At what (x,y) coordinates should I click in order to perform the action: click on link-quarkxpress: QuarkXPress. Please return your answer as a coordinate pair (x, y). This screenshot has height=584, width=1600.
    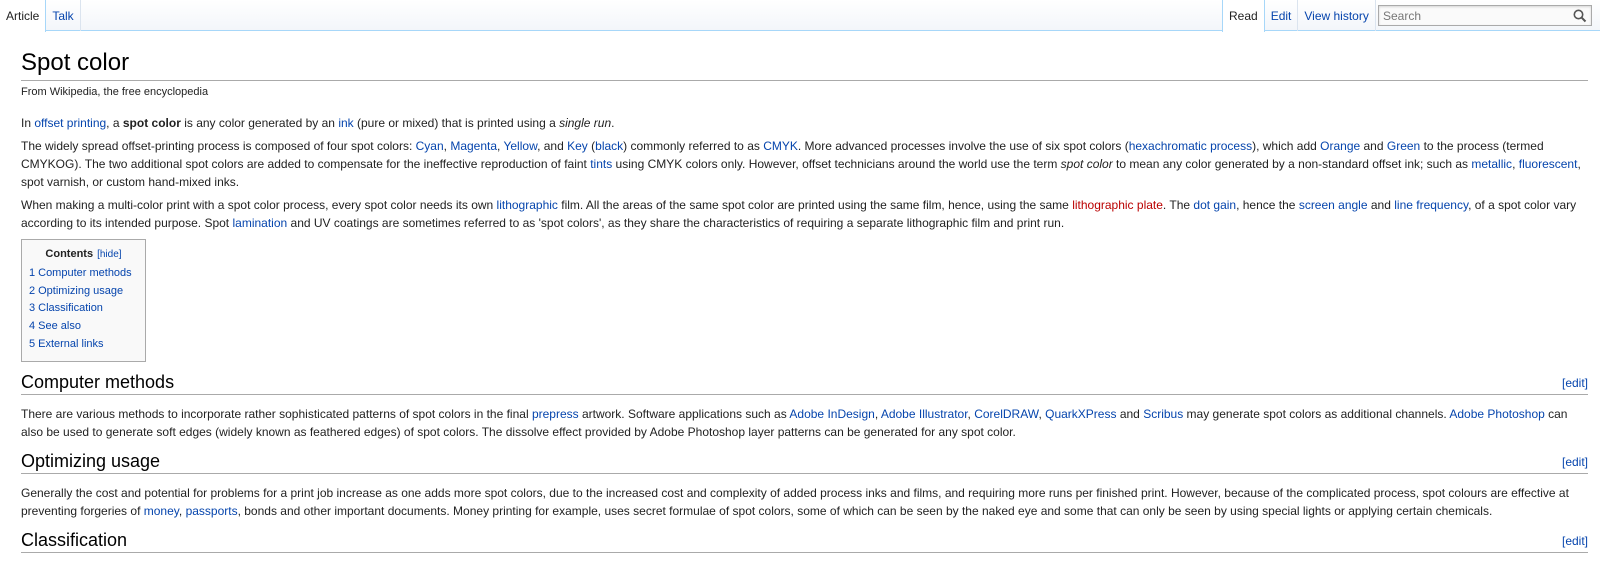
    Looking at the image, I should click on (1080, 414).